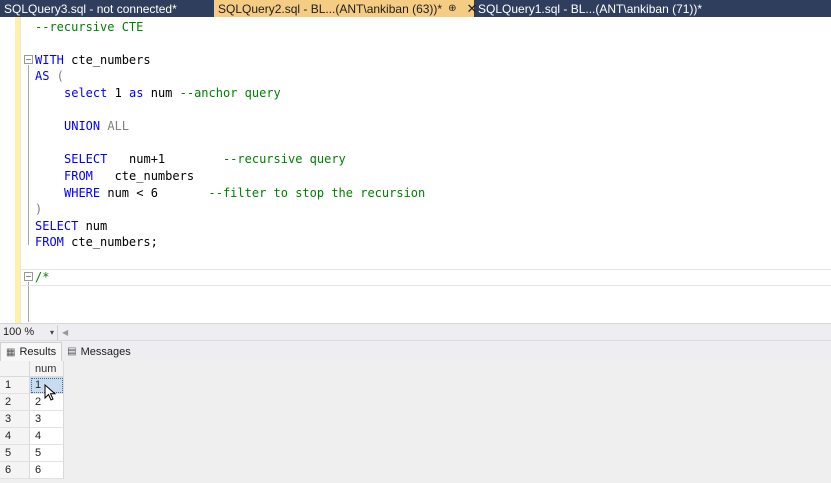 The image size is (831, 483). What do you see at coordinates (452, 8) in the screenshot?
I see `pin-icon: ⊕` at bounding box center [452, 8].